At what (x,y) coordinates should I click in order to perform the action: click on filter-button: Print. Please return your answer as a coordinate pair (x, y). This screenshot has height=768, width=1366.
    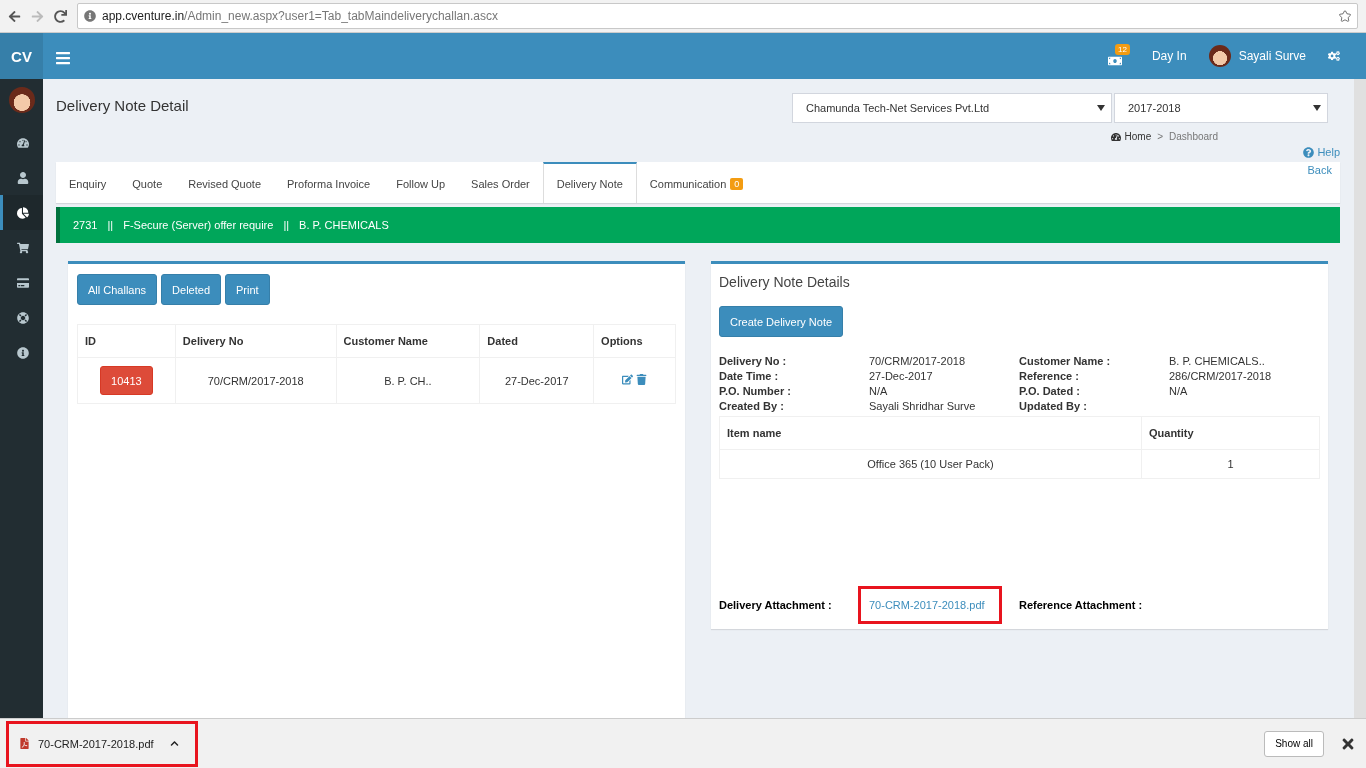
    Looking at the image, I should click on (247, 289).